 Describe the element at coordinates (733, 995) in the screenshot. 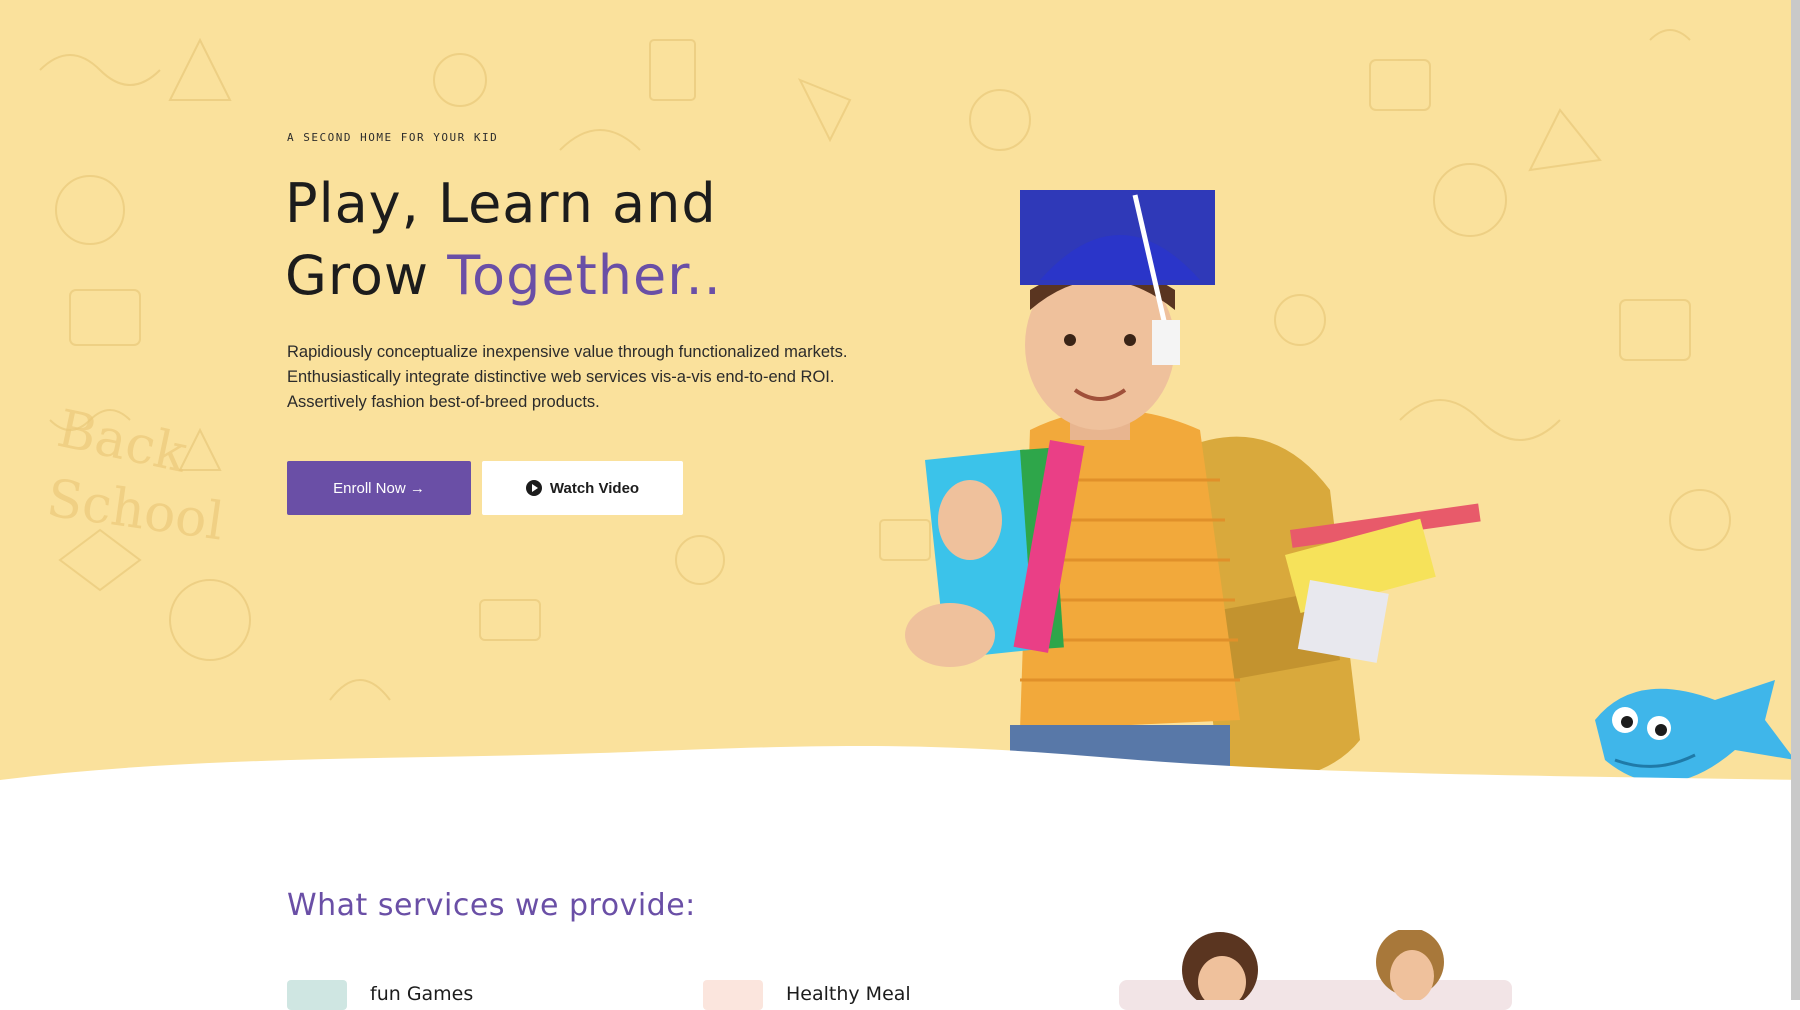

I see `meal-icon` at that location.